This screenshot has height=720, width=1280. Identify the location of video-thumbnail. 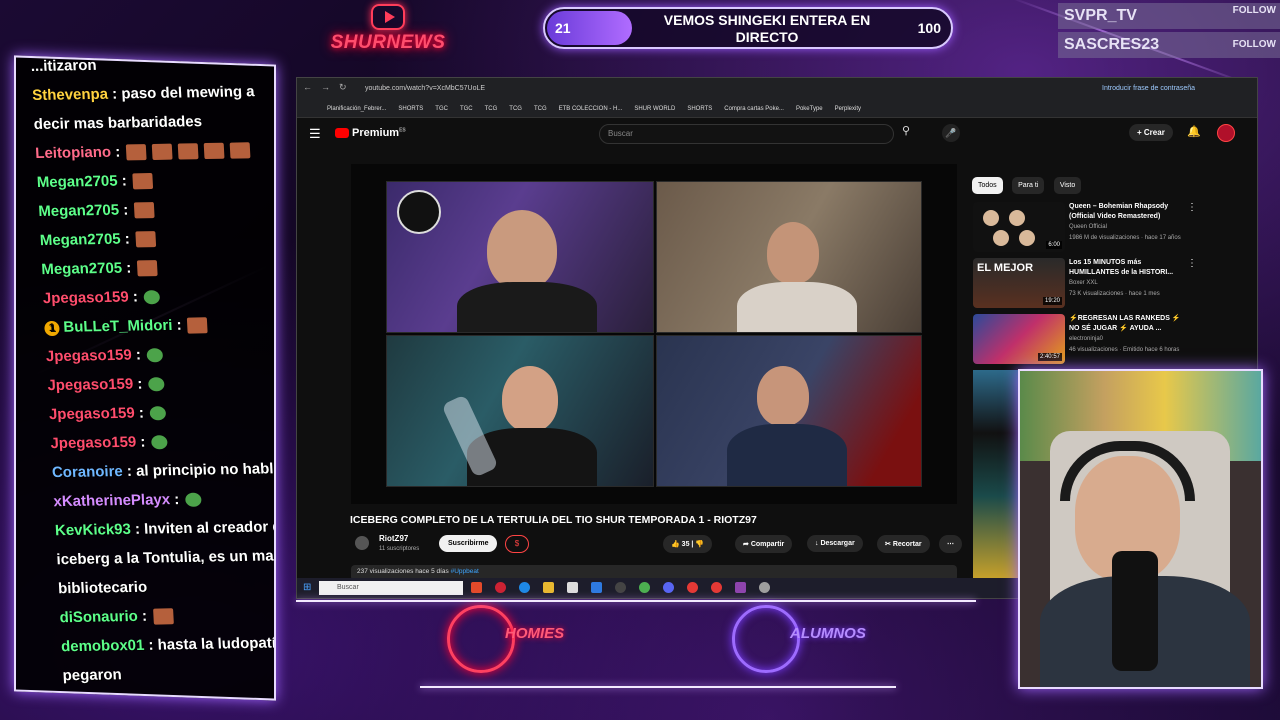
(996, 475).